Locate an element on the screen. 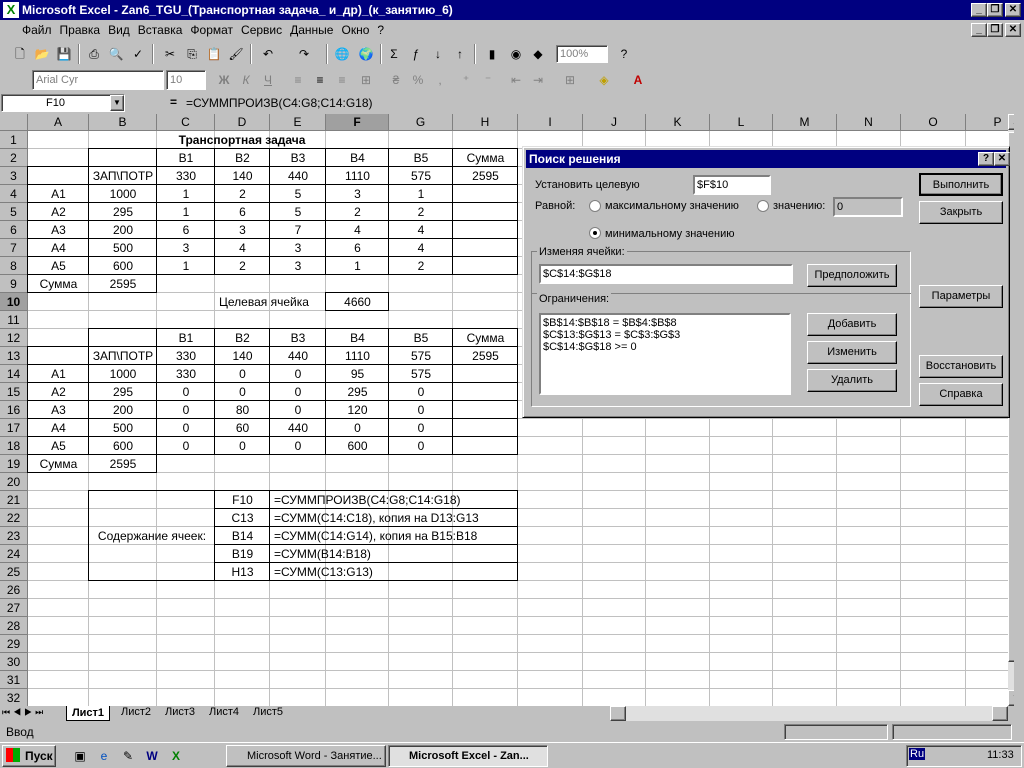 The image size is (1024, 768). decrease-decimal-icon: ⁻ is located at coordinates (488, 80).